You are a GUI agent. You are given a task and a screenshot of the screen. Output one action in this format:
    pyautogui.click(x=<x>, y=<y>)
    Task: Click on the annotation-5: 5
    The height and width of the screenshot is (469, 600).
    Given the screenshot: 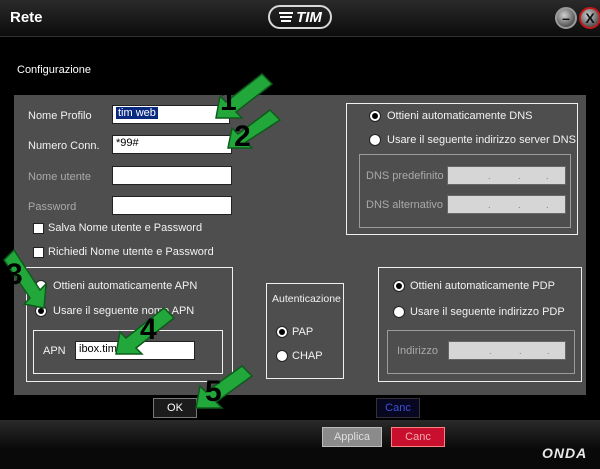 What is the action you would take?
    pyautogui.click(x=213, y=391)
    